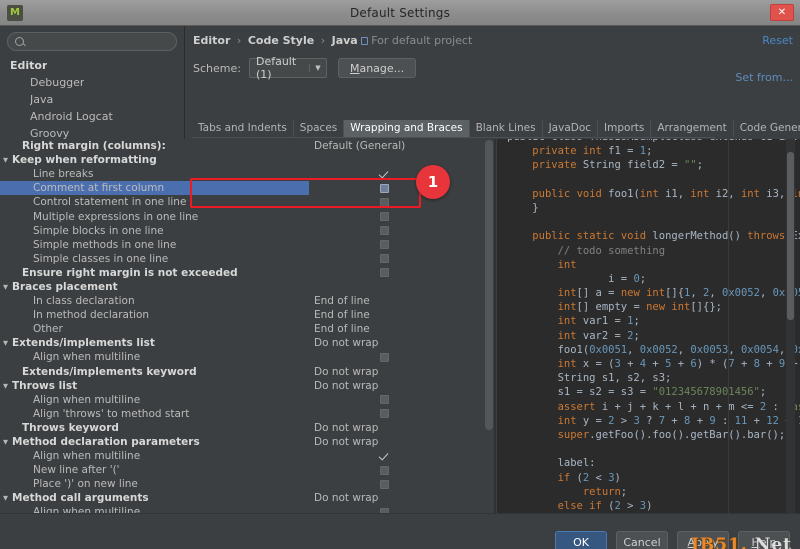 This screenshot has height=549, width=800. Describe the element at coordinates (154, 442) in the screenshot. I see `setting-row-method-declaration-parameters: ▼ Method declaration parameters` at that location.